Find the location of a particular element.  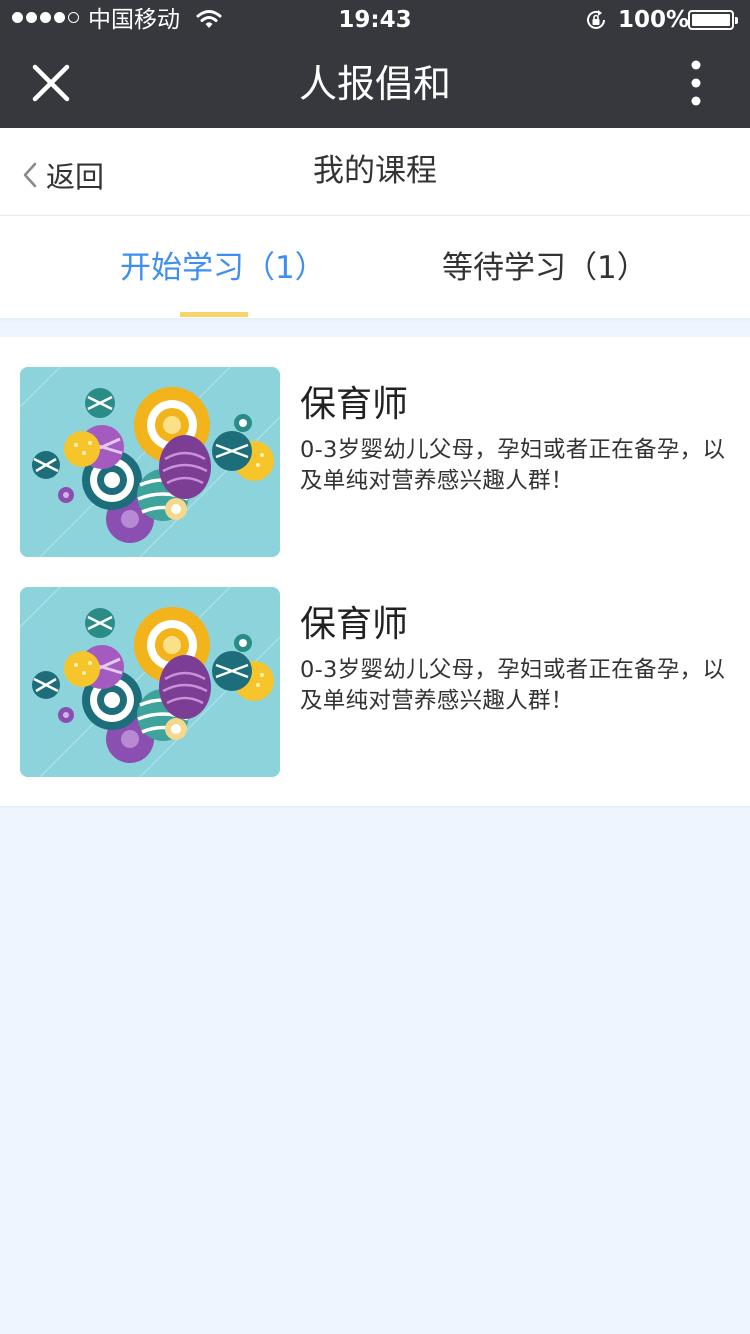

tab-waiting-learning: 等待学习（1） is located at coordinates (545, 268).